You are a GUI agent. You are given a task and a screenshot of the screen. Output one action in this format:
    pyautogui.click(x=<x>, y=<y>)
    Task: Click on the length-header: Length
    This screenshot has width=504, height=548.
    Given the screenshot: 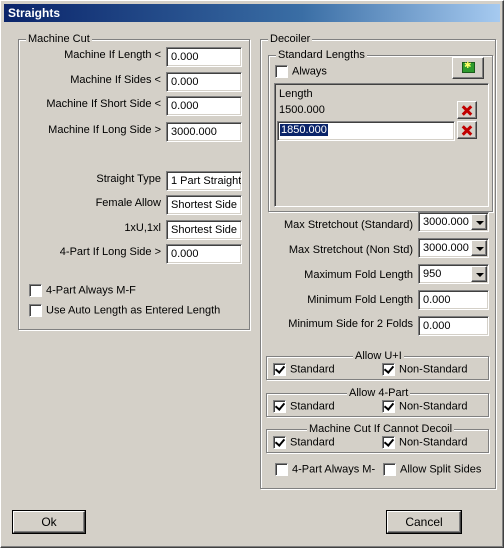 What is the action you would take?
    pyautogui.click(x=296, y=94)
    